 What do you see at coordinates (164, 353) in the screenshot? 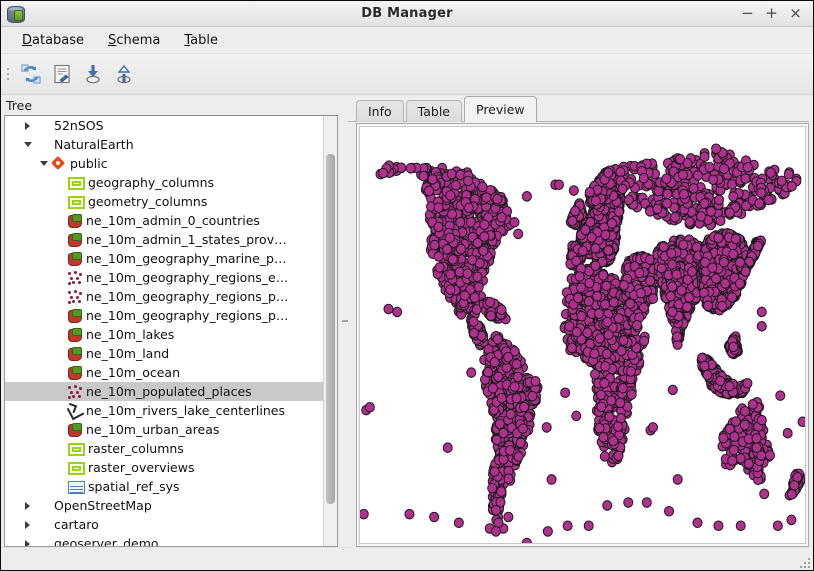
I see `tree-item-ne-10m-land: ne_10m_land` at bounding box center [164, 353].